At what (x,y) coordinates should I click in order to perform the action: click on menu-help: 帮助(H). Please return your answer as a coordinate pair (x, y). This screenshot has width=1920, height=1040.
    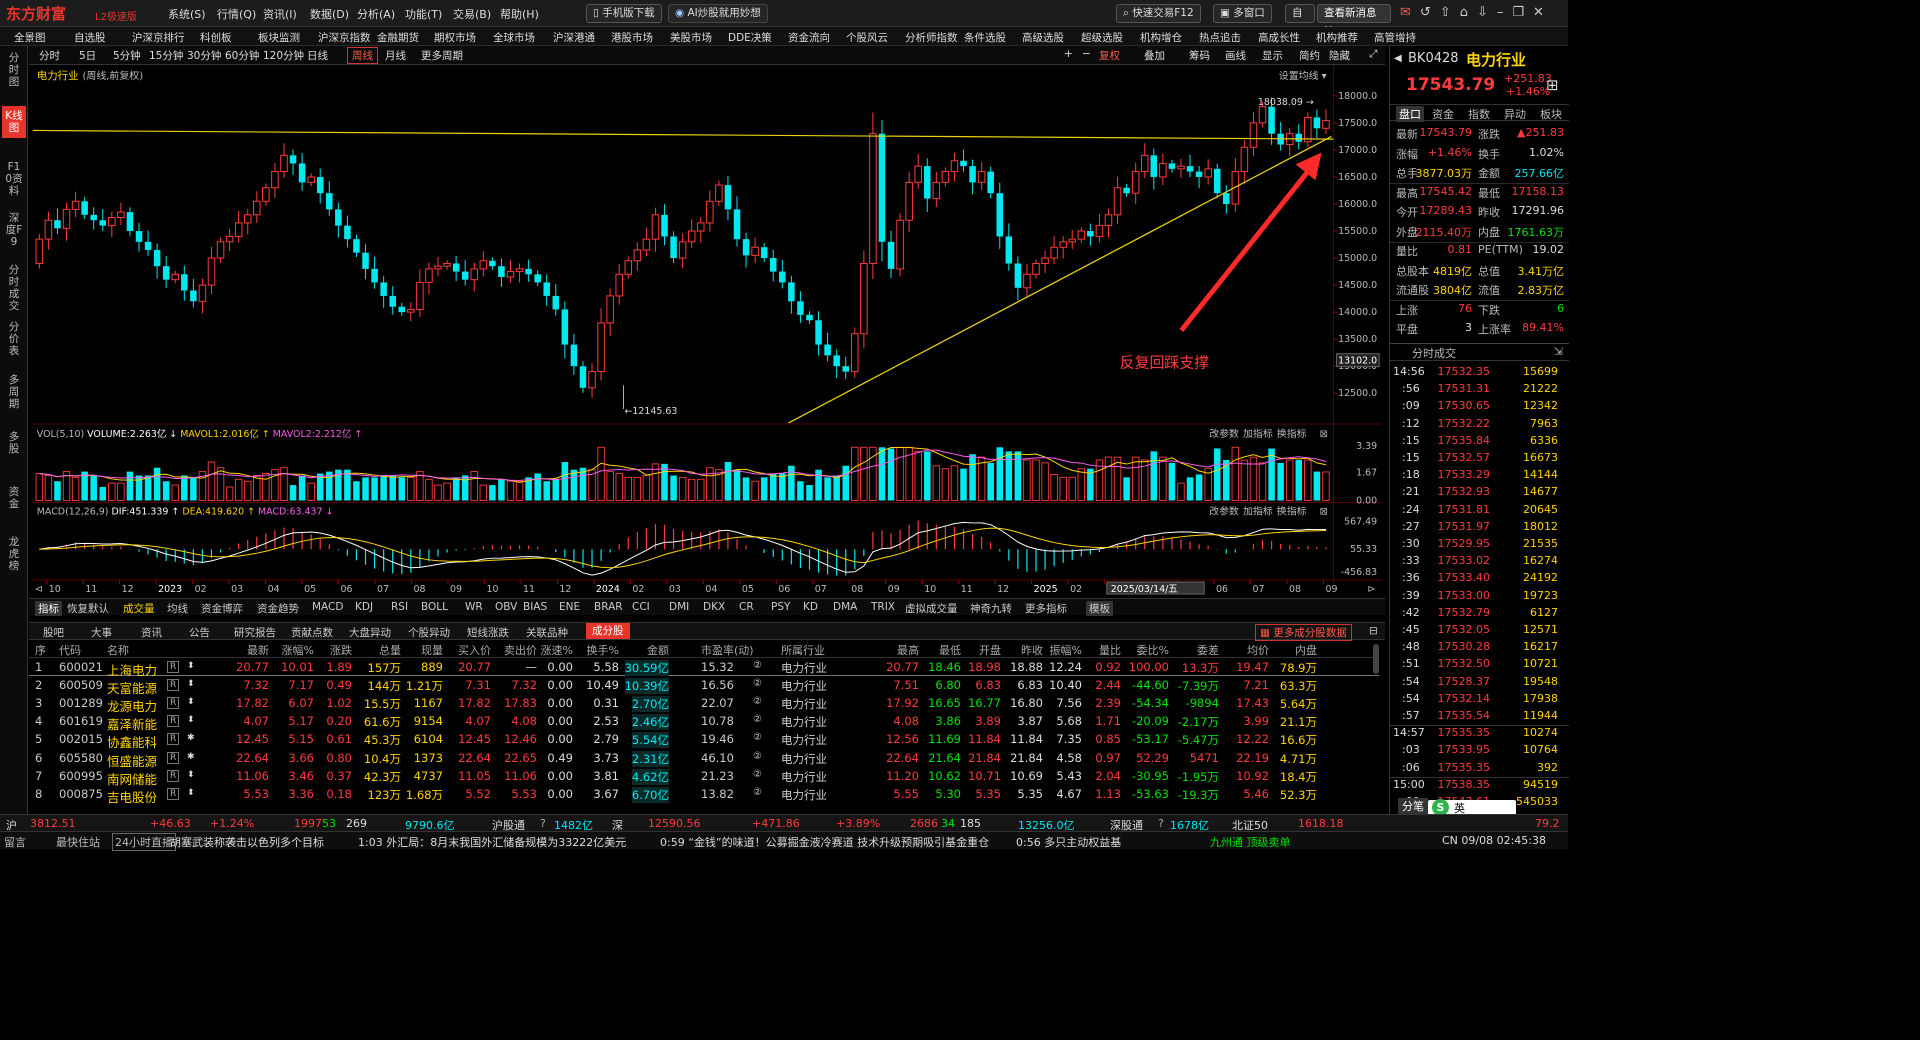
    Looking at the image, I should click on (519, 14).